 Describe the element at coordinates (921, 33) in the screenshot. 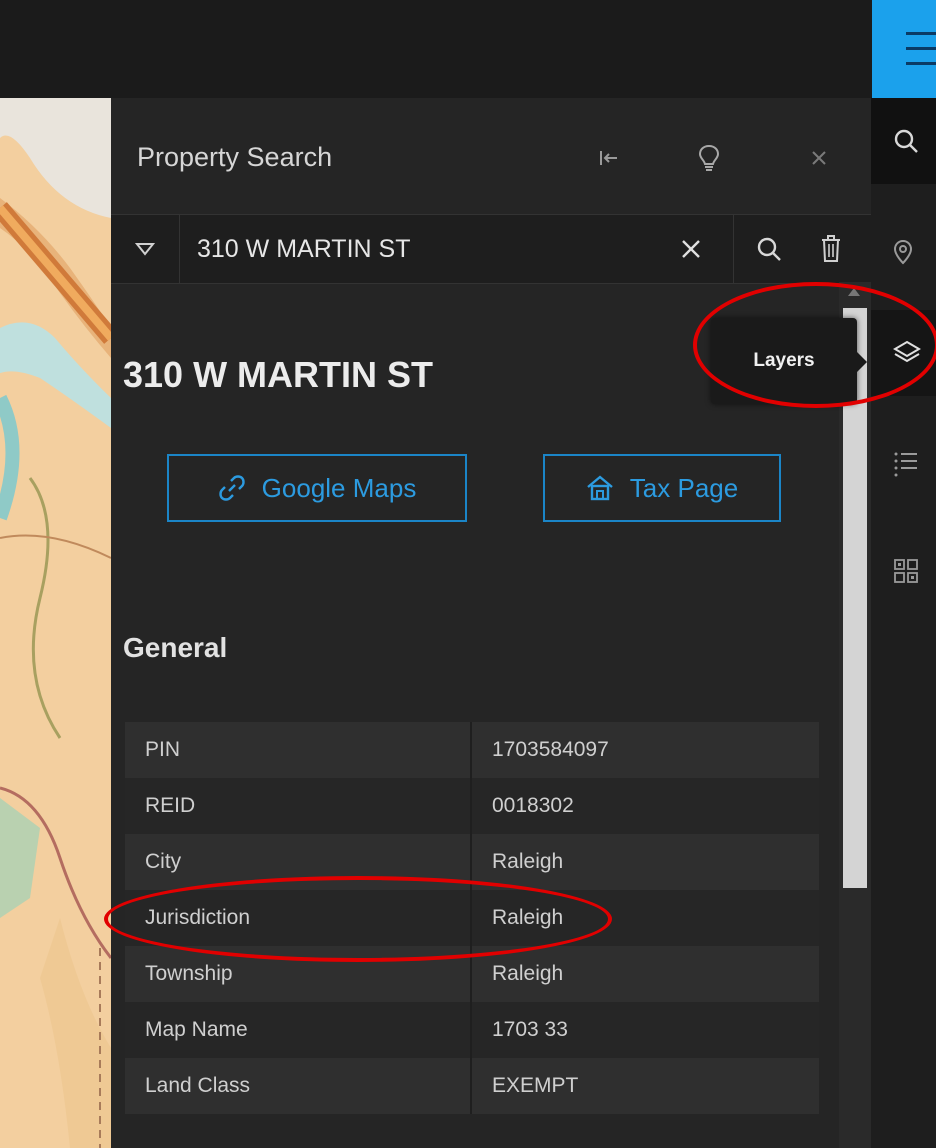

I see `hamburger-icon` at that location.